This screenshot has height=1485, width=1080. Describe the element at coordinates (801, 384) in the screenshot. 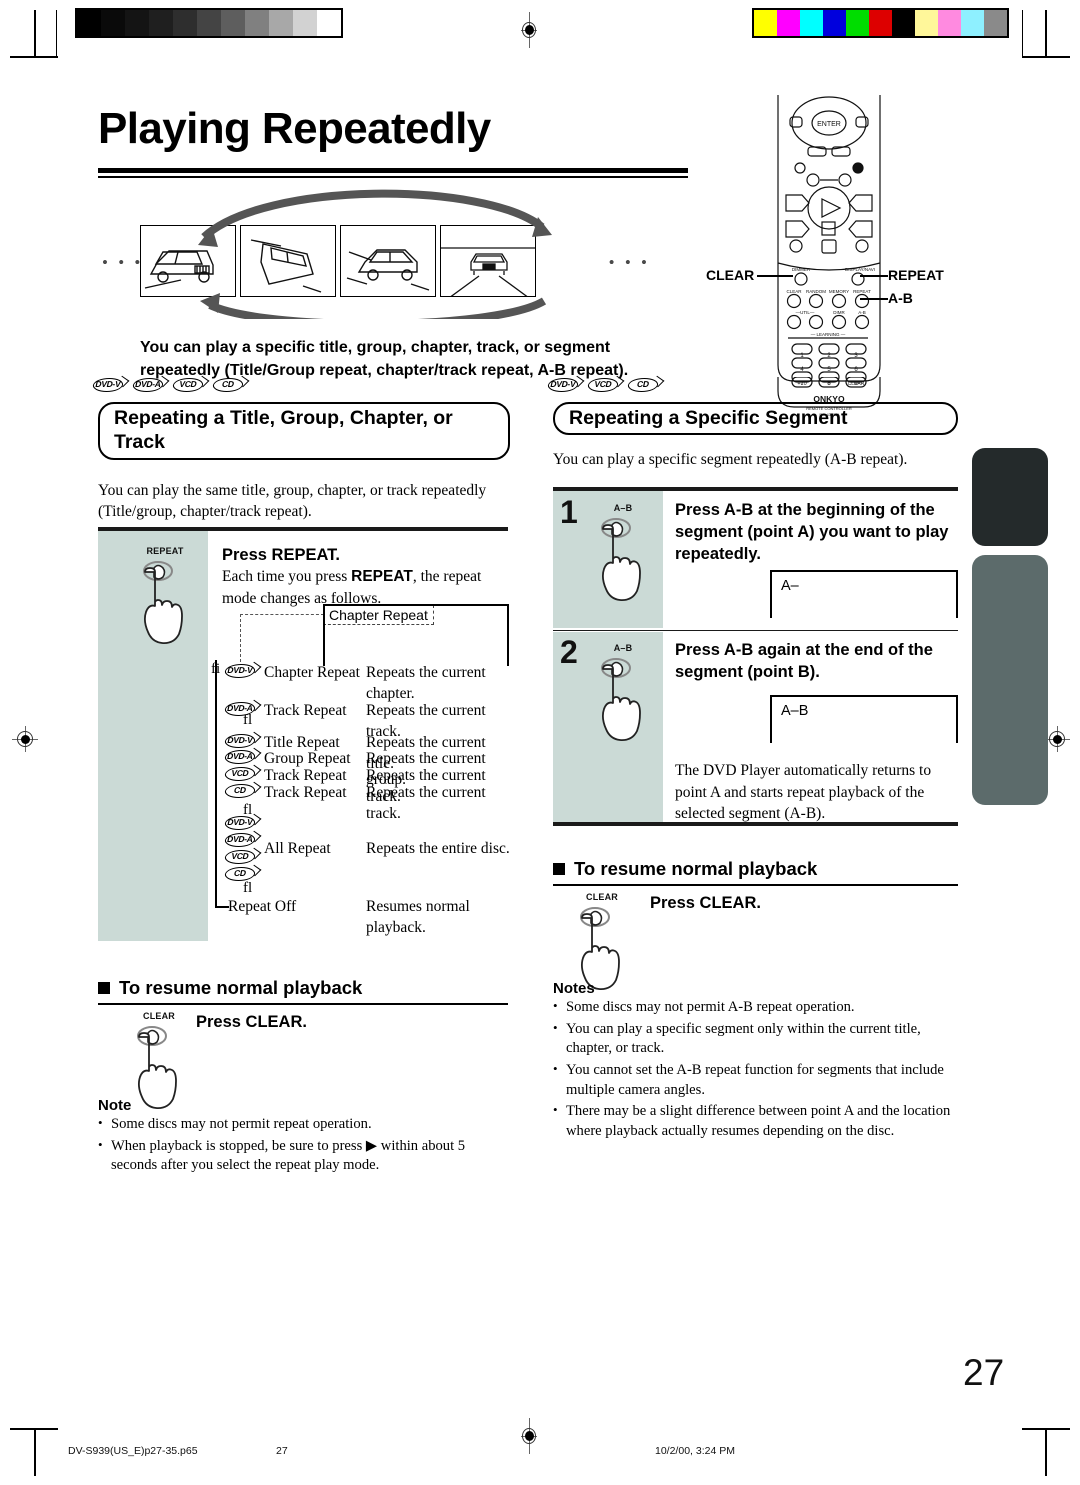

I see `svg-text: +10` at that location.